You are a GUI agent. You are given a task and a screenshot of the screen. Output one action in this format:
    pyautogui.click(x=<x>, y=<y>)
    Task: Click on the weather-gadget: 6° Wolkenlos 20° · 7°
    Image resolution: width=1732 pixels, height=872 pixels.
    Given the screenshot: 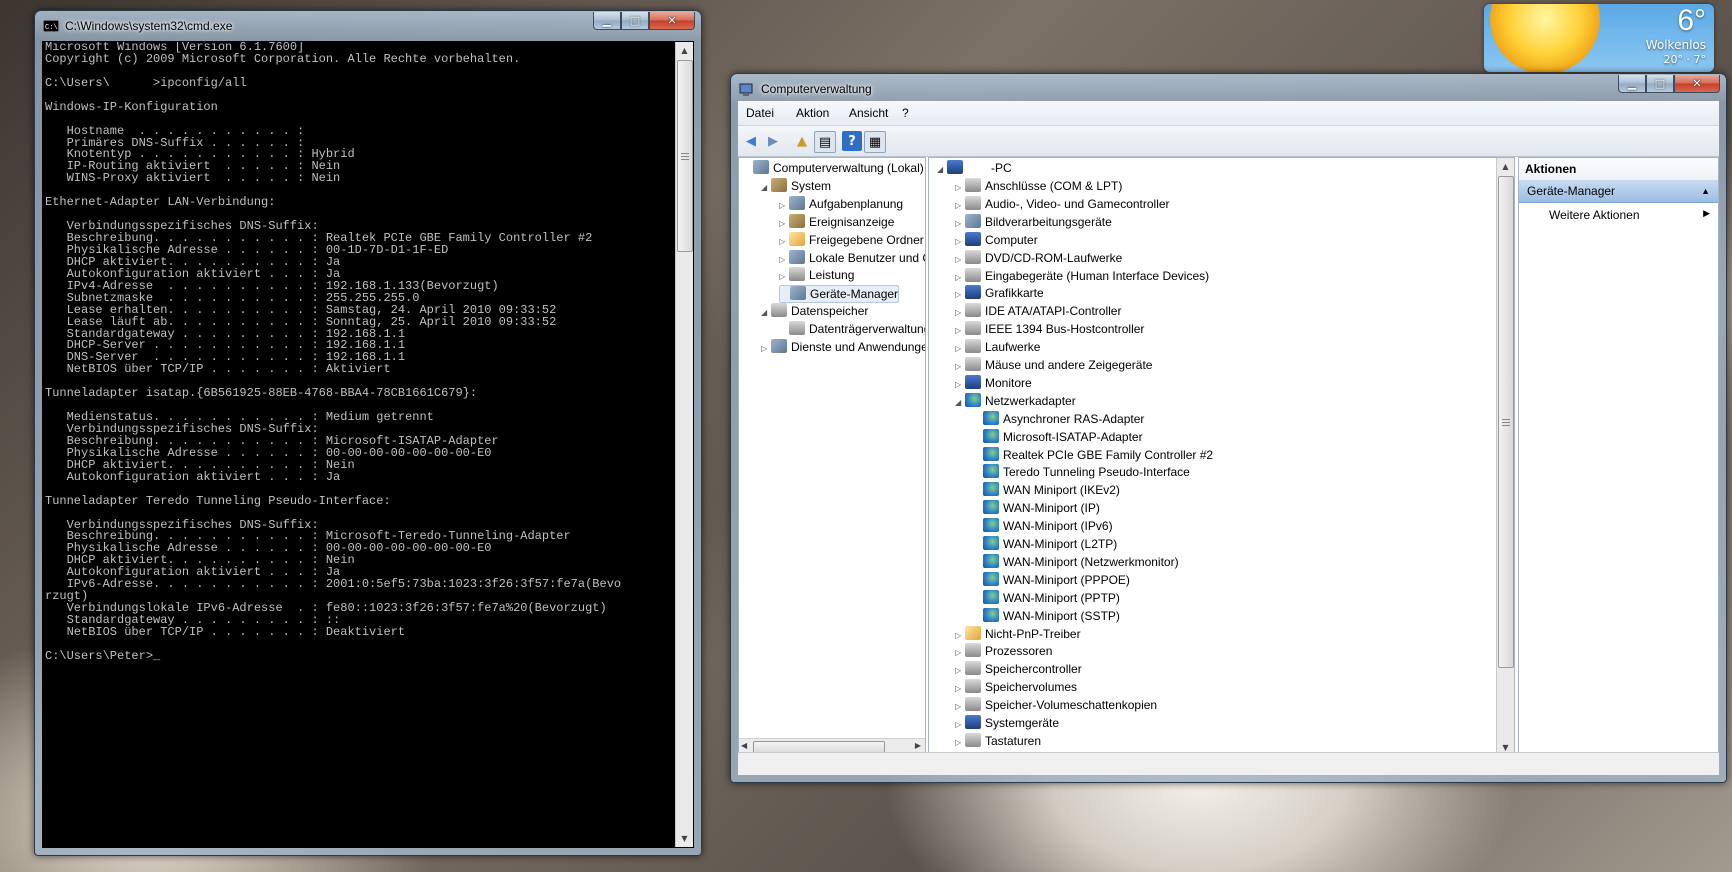 What is the action you would take?
    pyautogui.click(x=1599, y=38)
    